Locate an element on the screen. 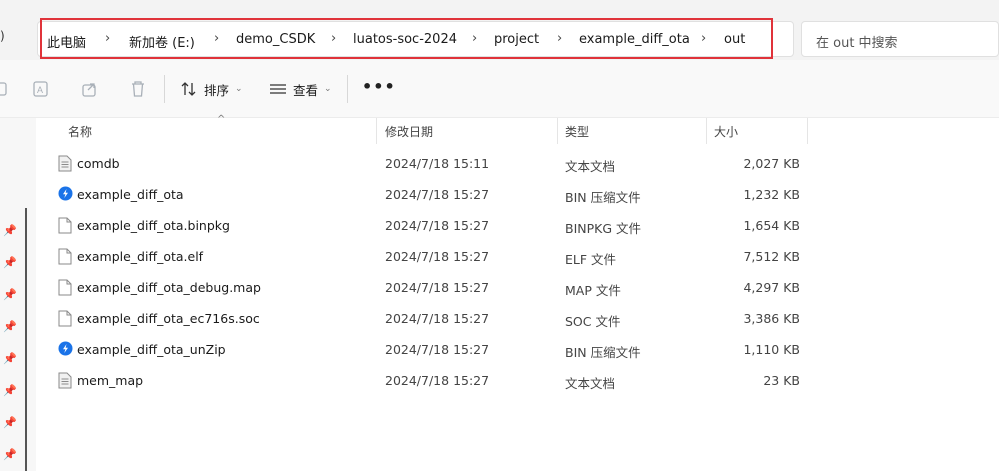  cut-icon is located at coordinates (6, 89).